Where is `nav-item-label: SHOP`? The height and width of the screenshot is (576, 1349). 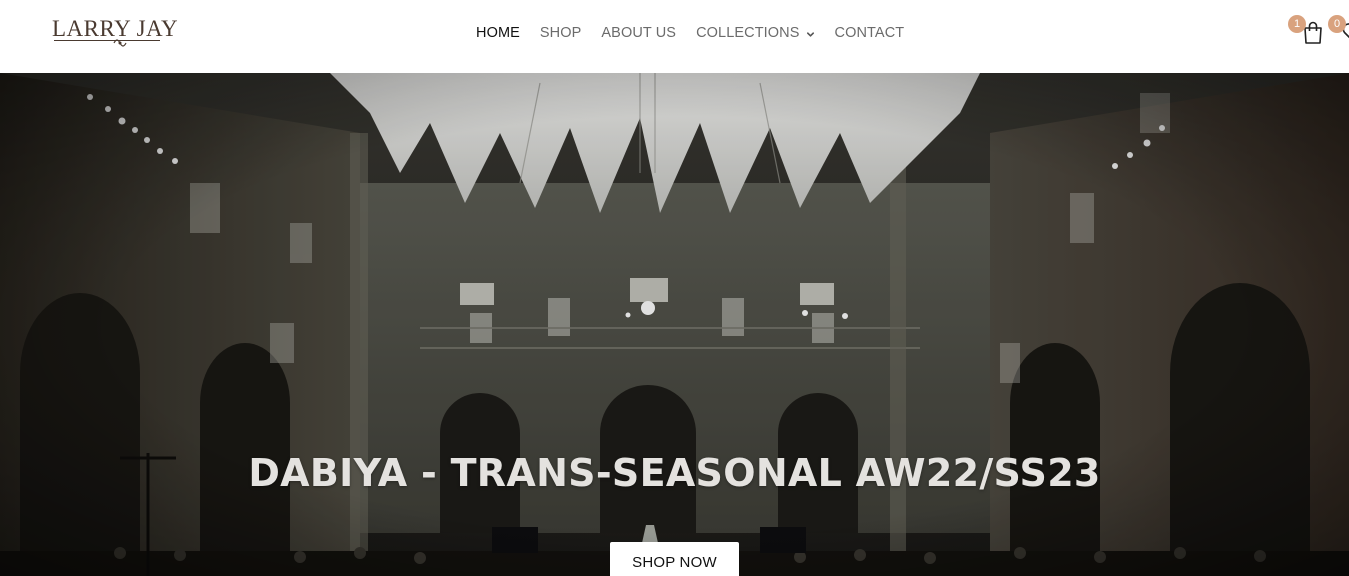 nav-item-label: SHOP is located at coordinates (560, 33).